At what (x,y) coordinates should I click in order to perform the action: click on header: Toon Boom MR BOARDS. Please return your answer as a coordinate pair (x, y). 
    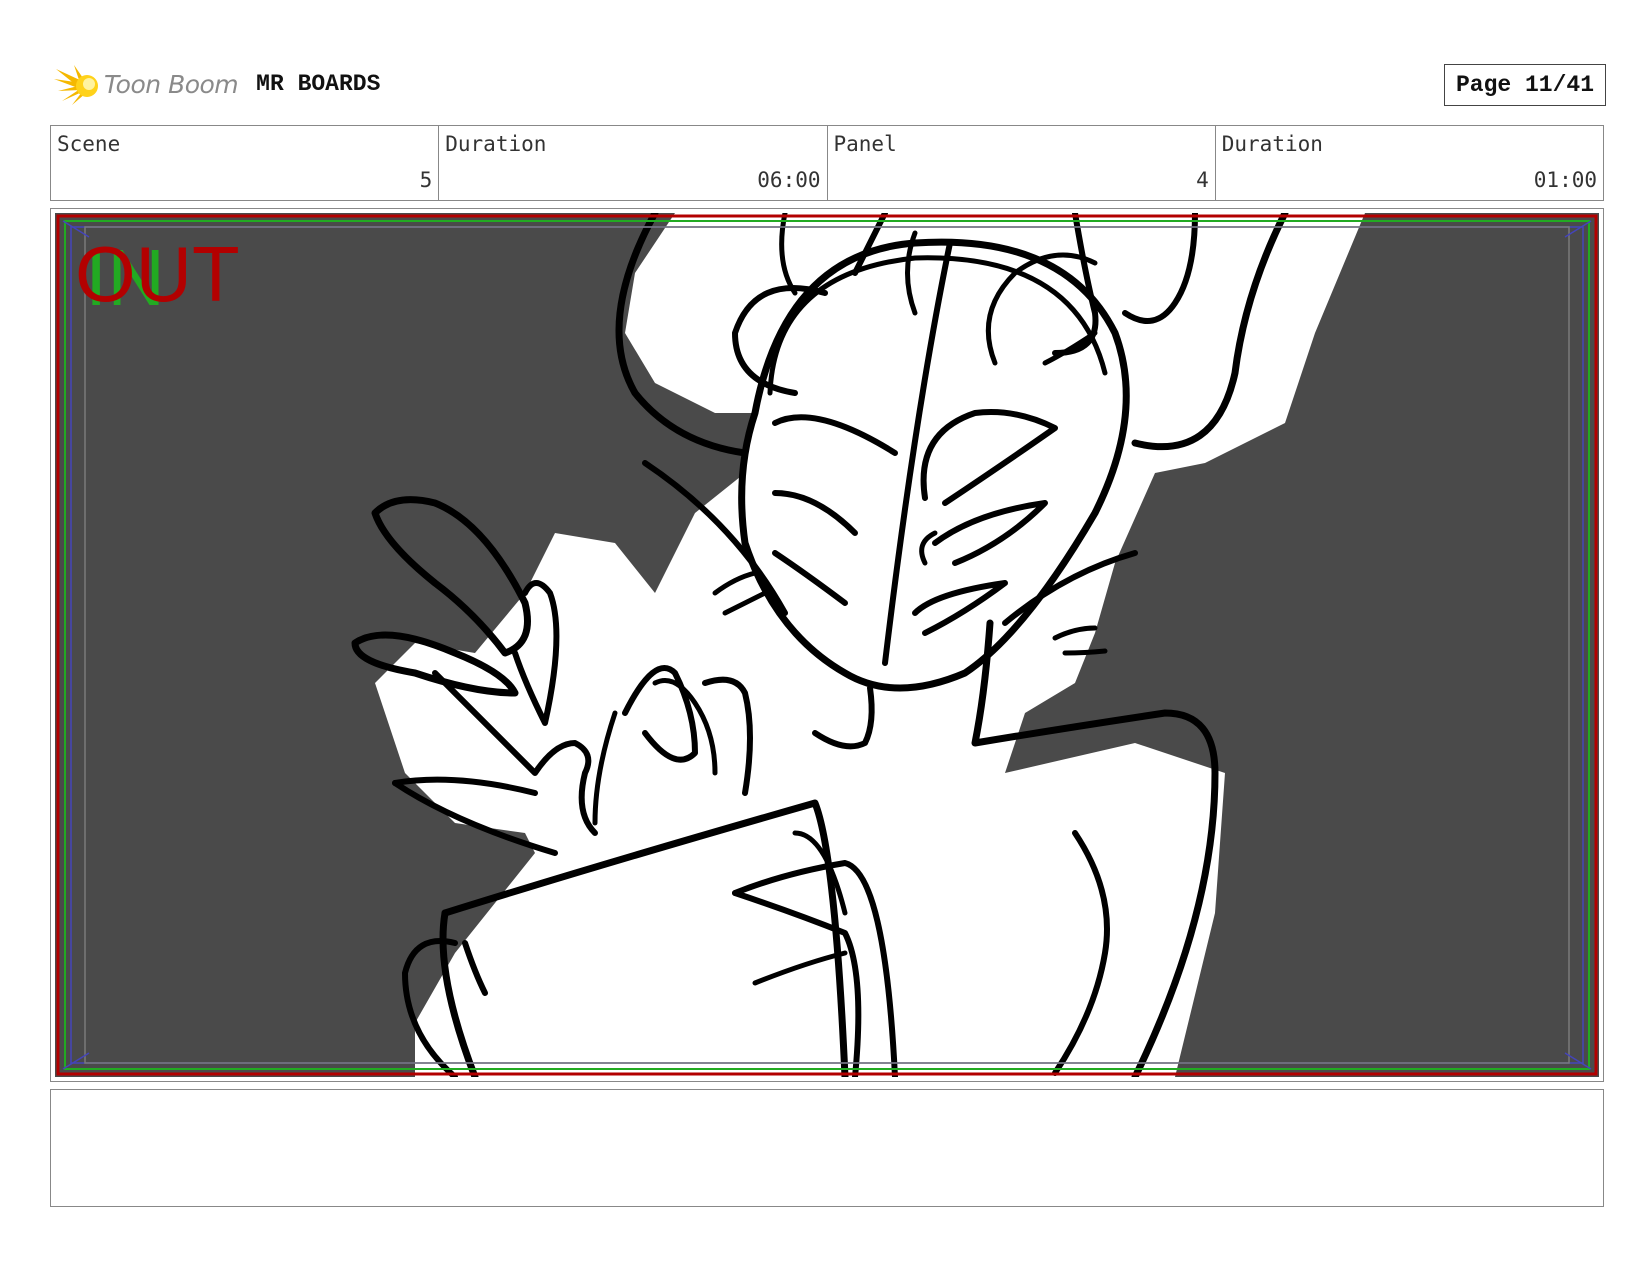
    Looking at the image, I should click on (216, 84).